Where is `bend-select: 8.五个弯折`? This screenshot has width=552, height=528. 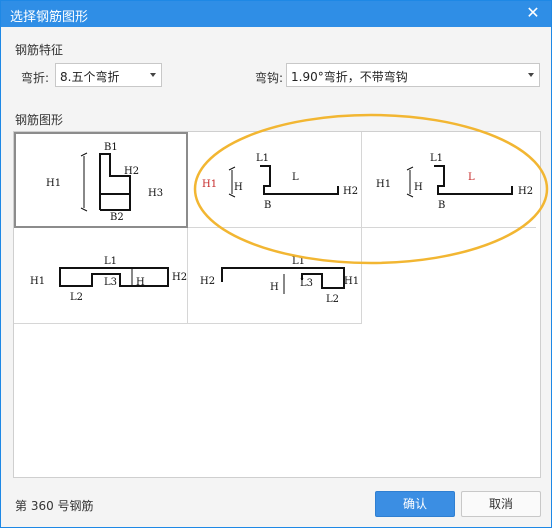 bend-select: 8.五个弯折 is located at coordinates (108, 75).